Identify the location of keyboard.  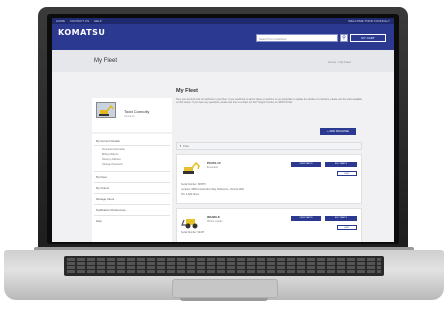
(224, 266).